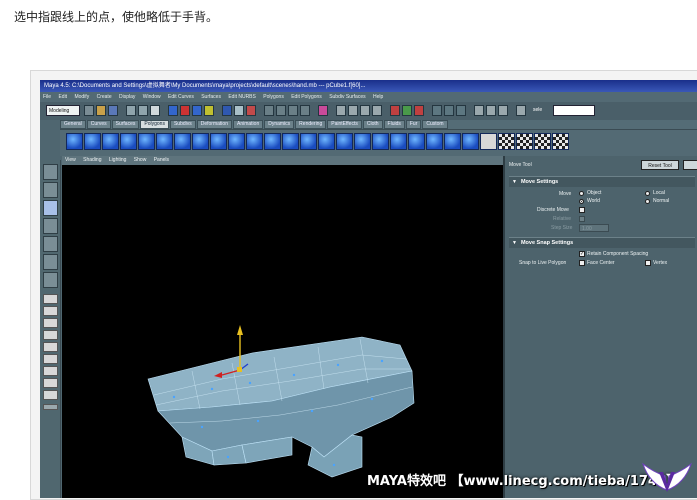 The height and width of the screenshot is (500, 697). I want to click on move-world-radio, so click(581, 201).